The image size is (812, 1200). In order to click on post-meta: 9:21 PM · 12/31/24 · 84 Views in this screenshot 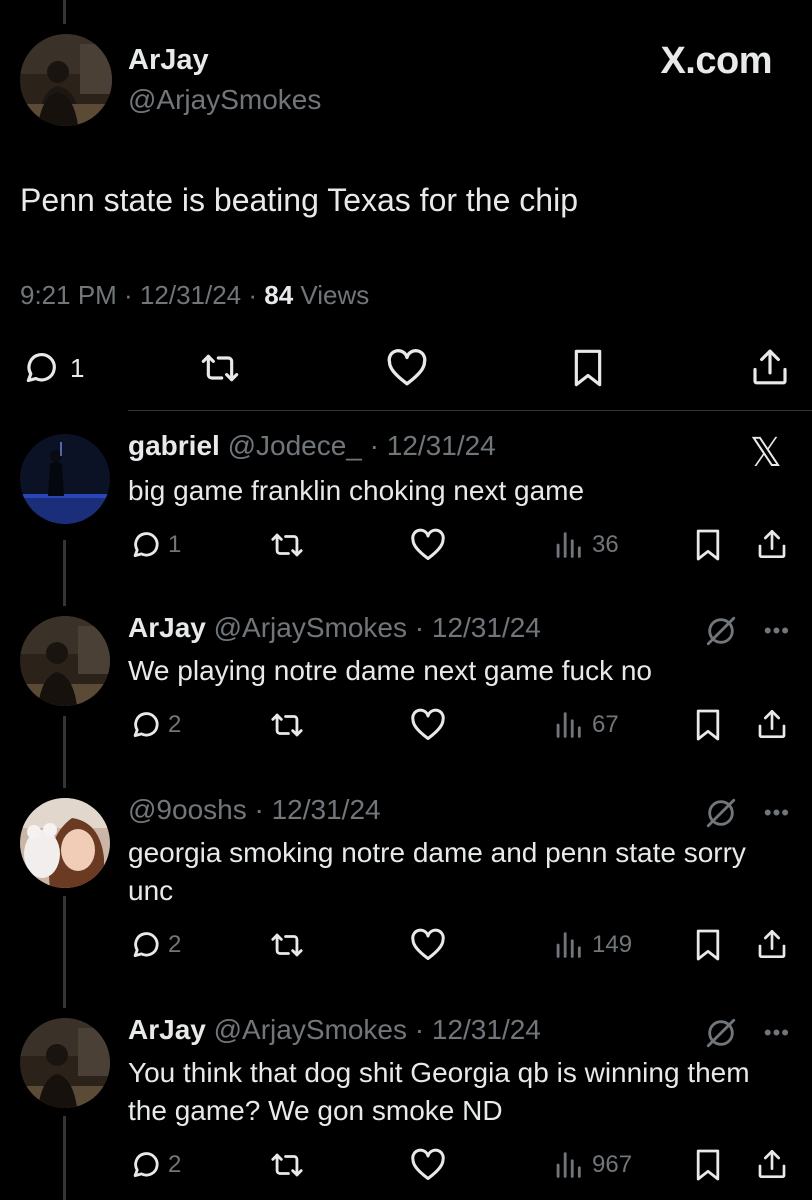, I will do `click(194, 295)`.